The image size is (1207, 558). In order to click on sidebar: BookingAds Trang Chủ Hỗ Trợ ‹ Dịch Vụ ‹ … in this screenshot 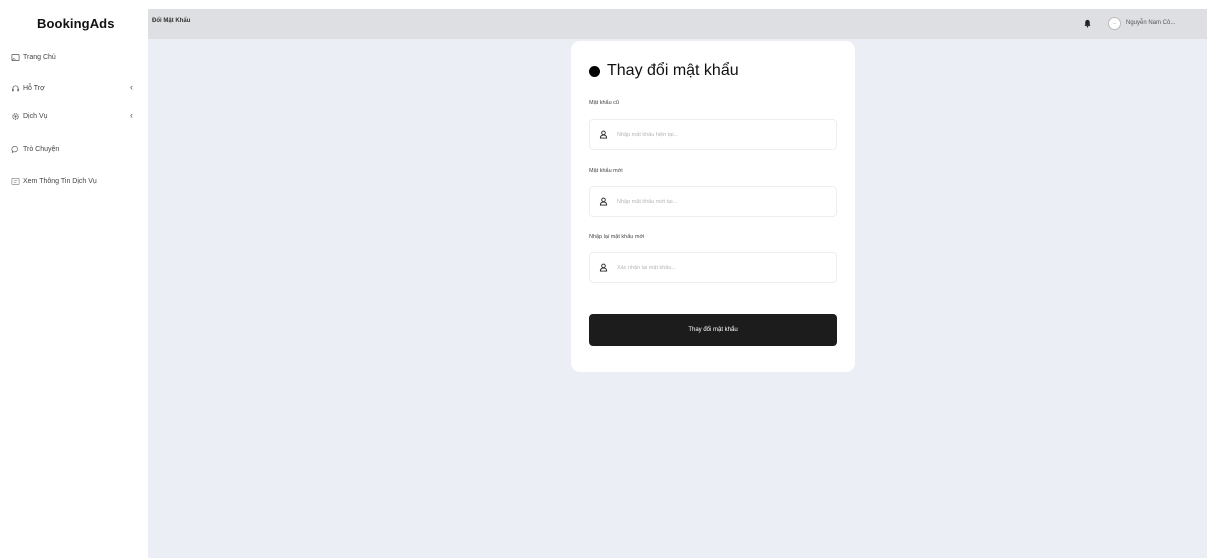, I will do `click(74, 279)`.